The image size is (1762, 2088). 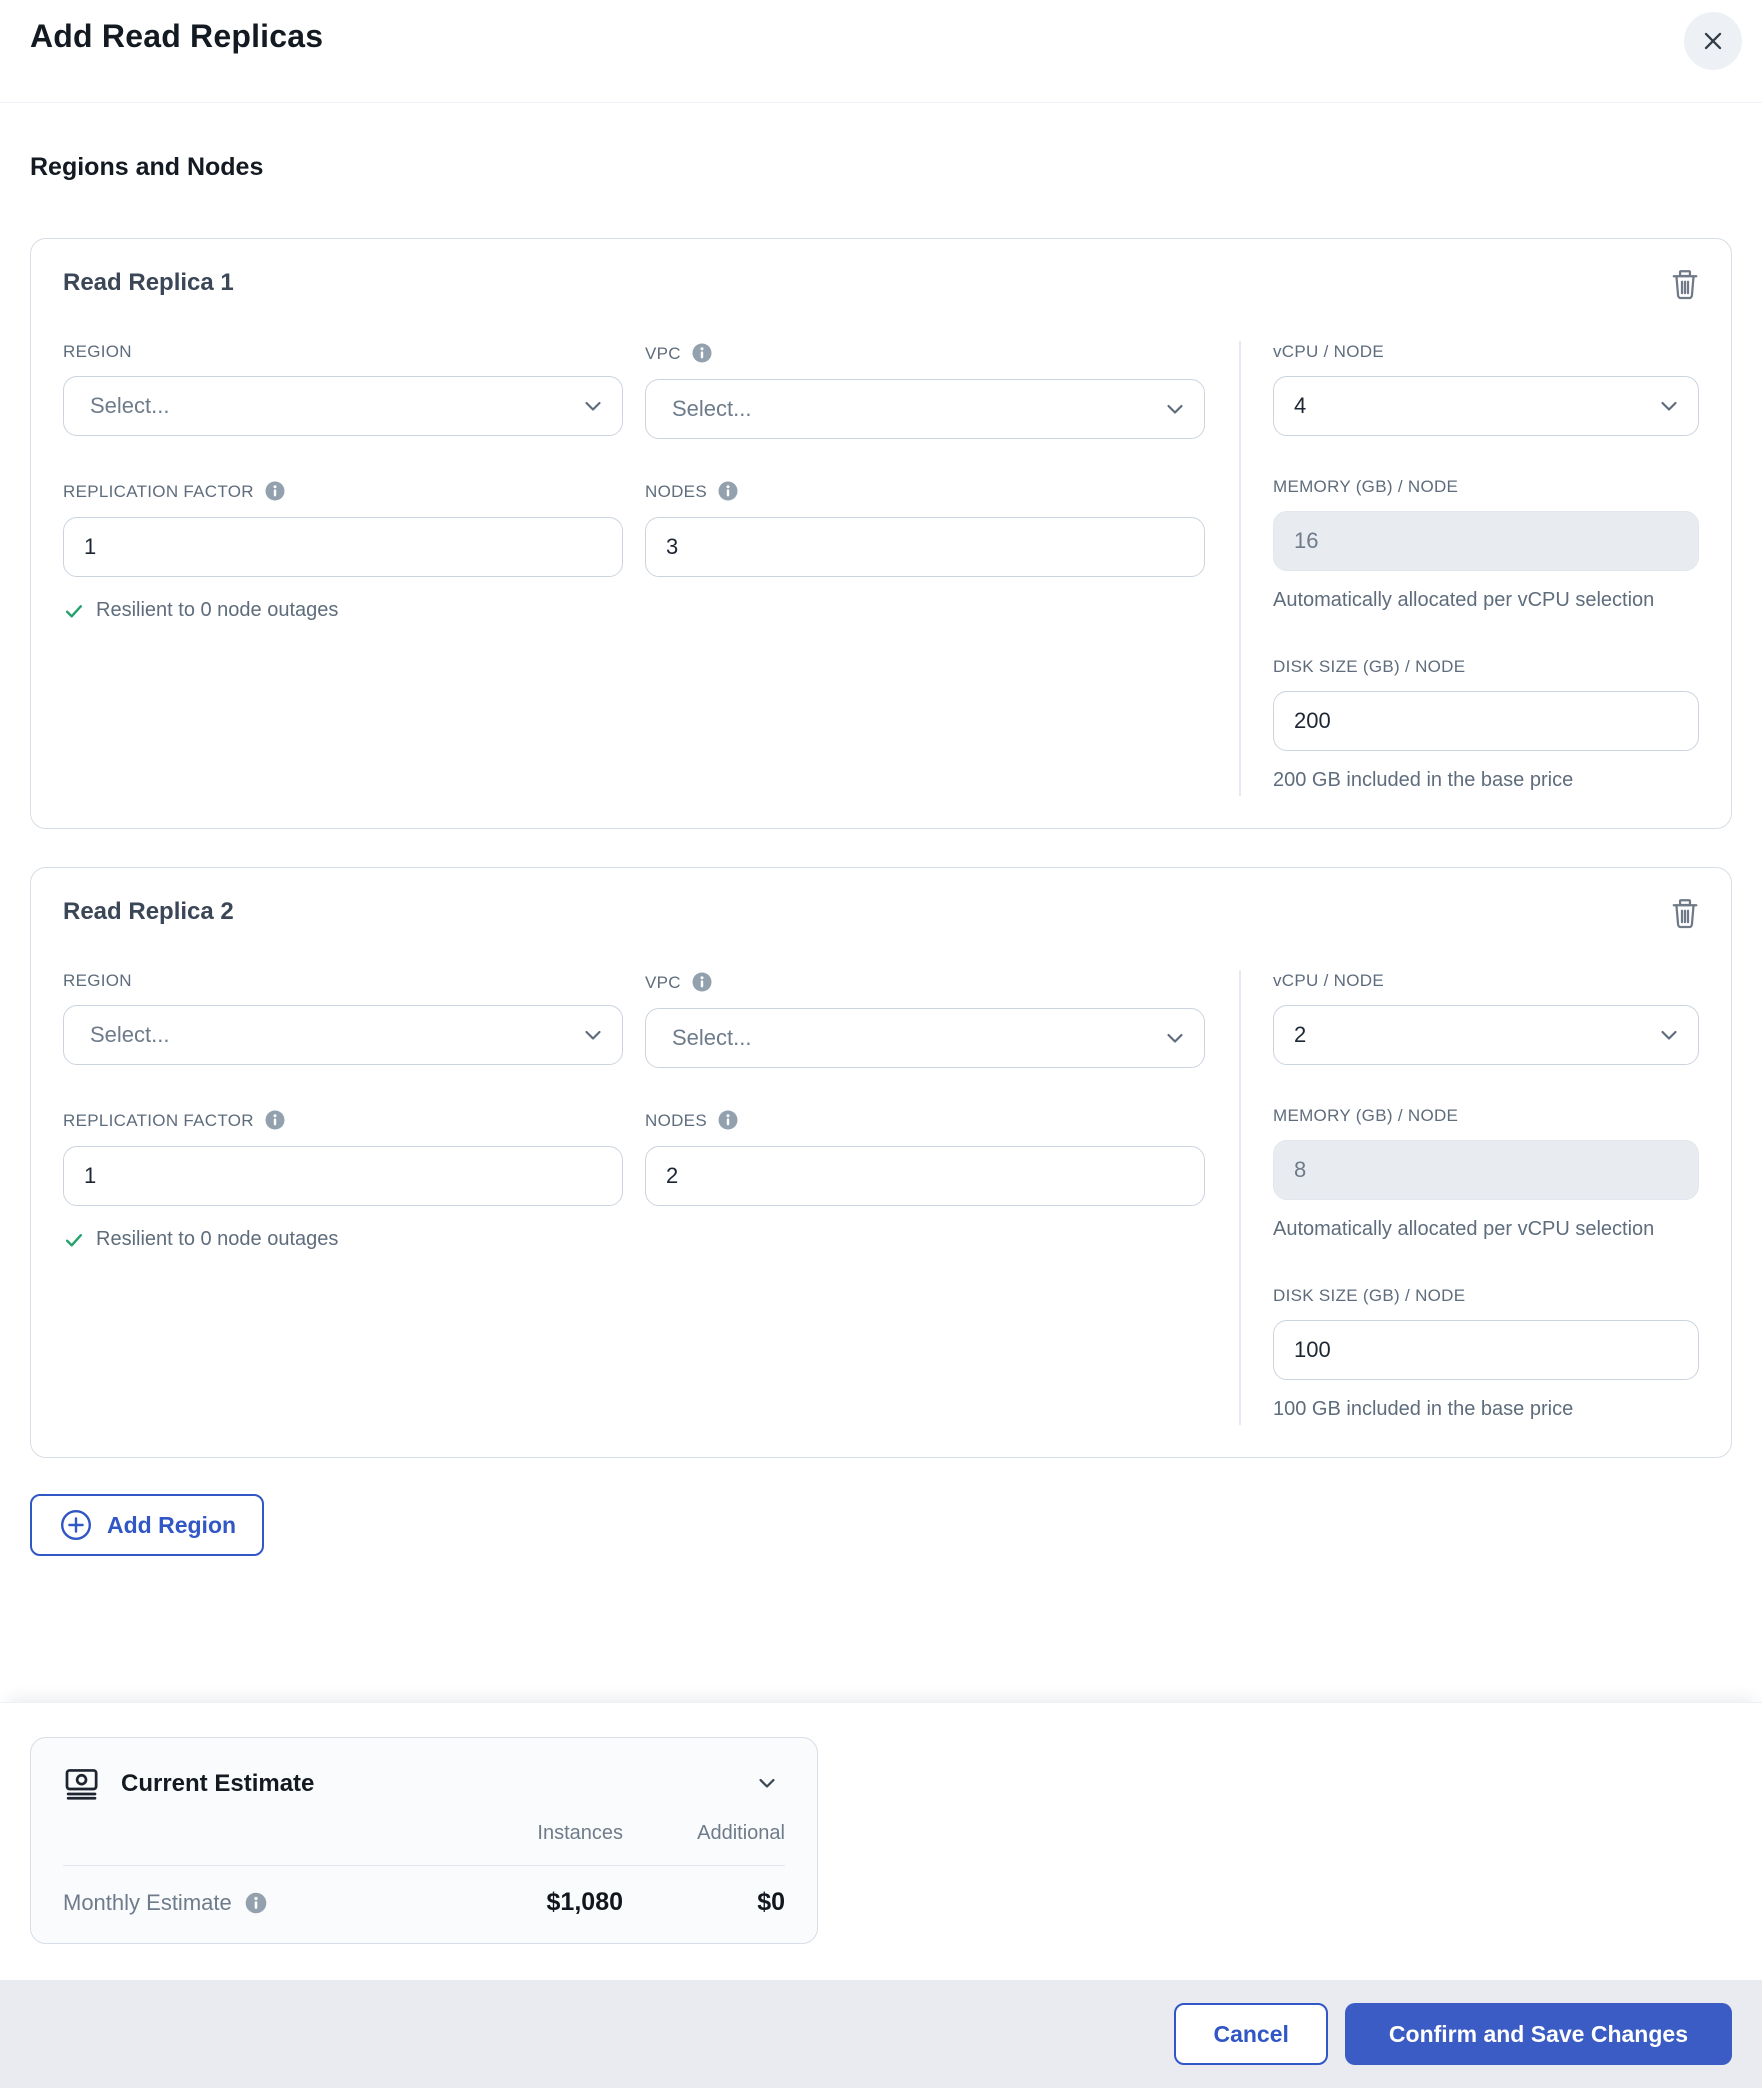 I want to click on add-region-button: Add Region, so click(x=147, y=1525).